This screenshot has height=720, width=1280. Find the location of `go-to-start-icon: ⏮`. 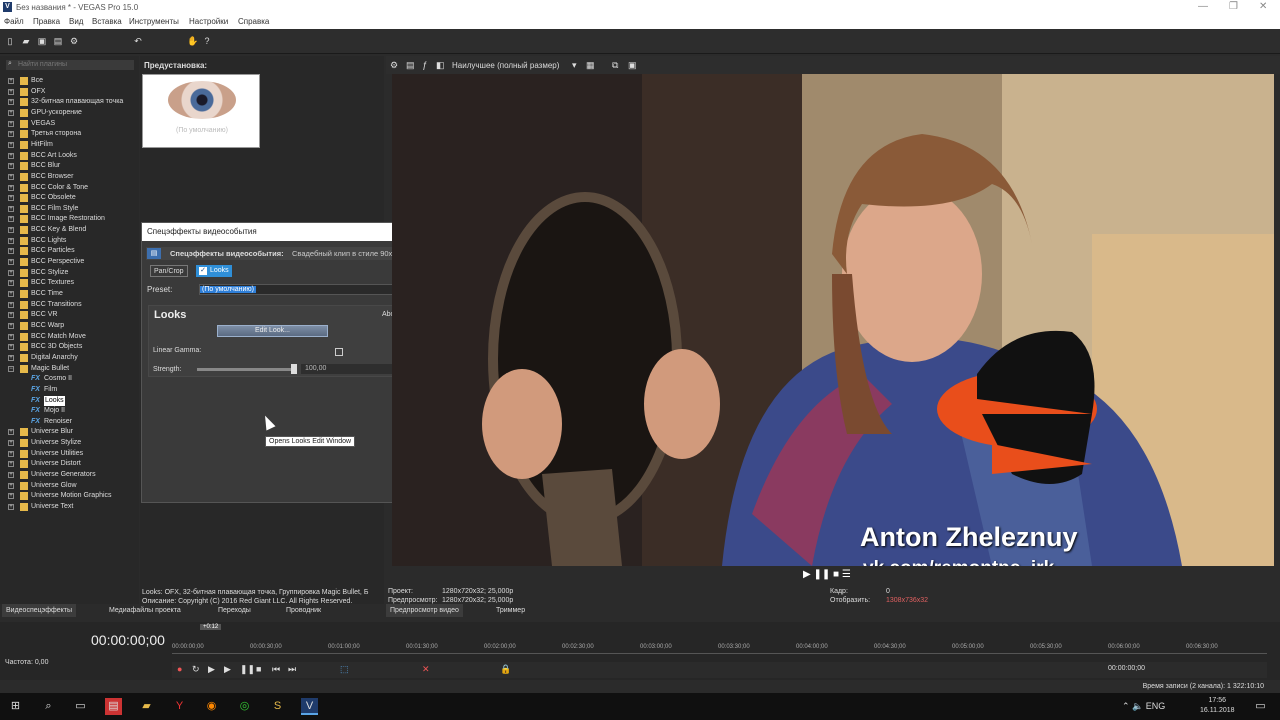

go-to-start-icon: ⏮ is located at coordinates (276, 669).